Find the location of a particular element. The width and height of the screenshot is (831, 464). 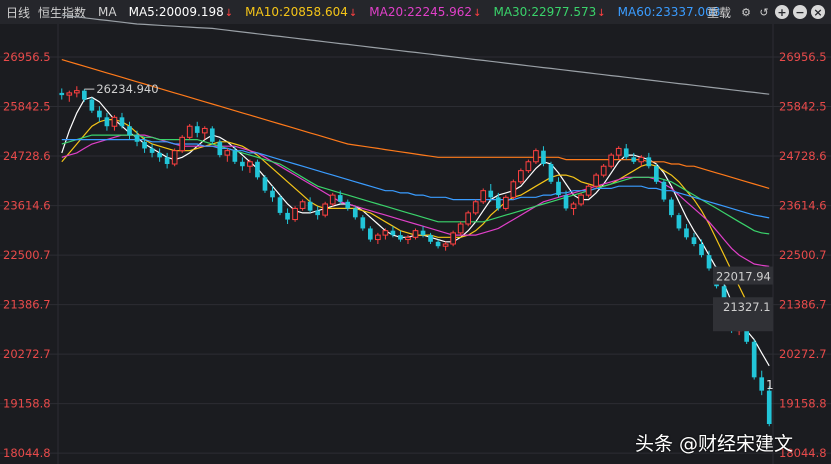

y-tick-label-left: 26956.5 is located at coordinates (27, 57).